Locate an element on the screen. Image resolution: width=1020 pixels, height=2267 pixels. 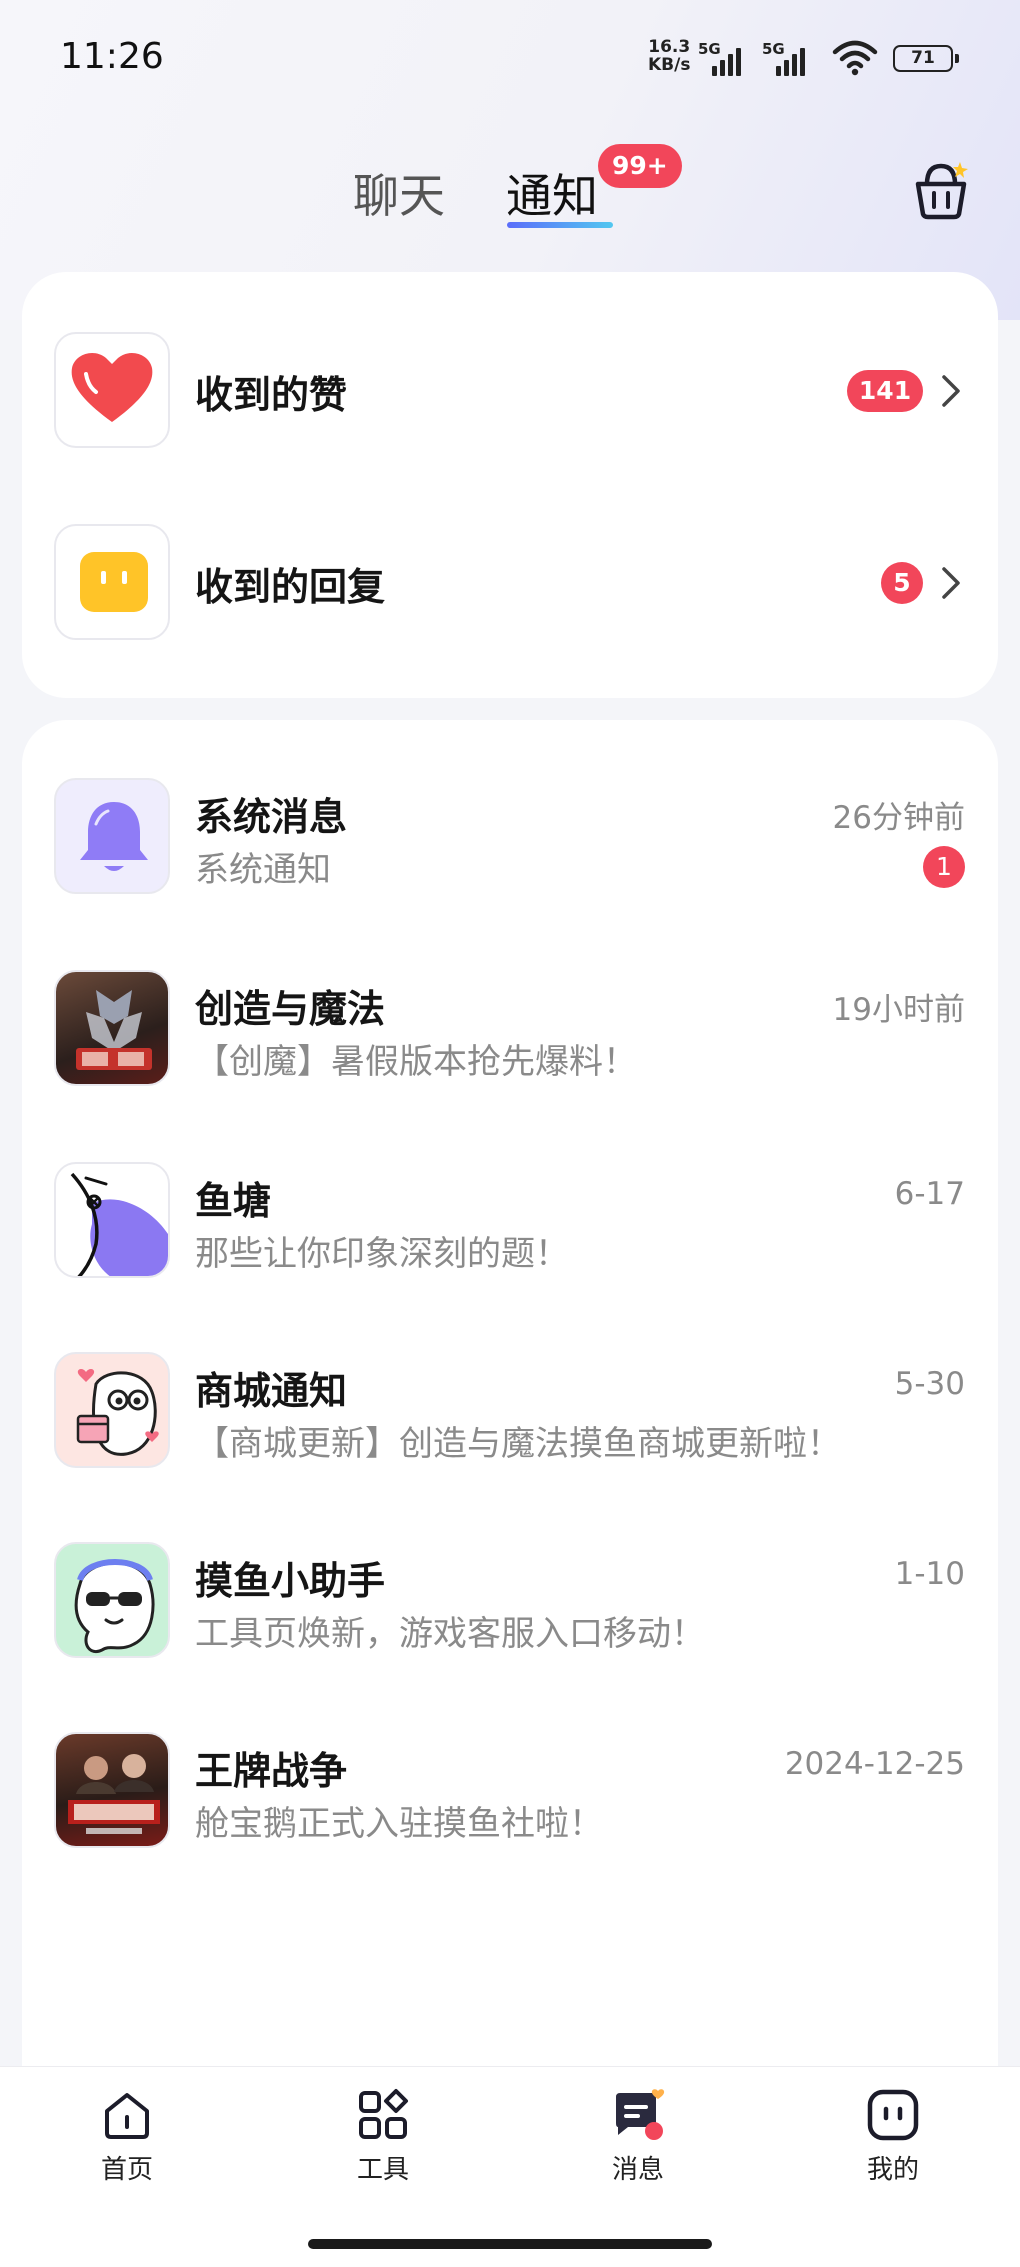
basket-icon is located at coordinates (941, 190).